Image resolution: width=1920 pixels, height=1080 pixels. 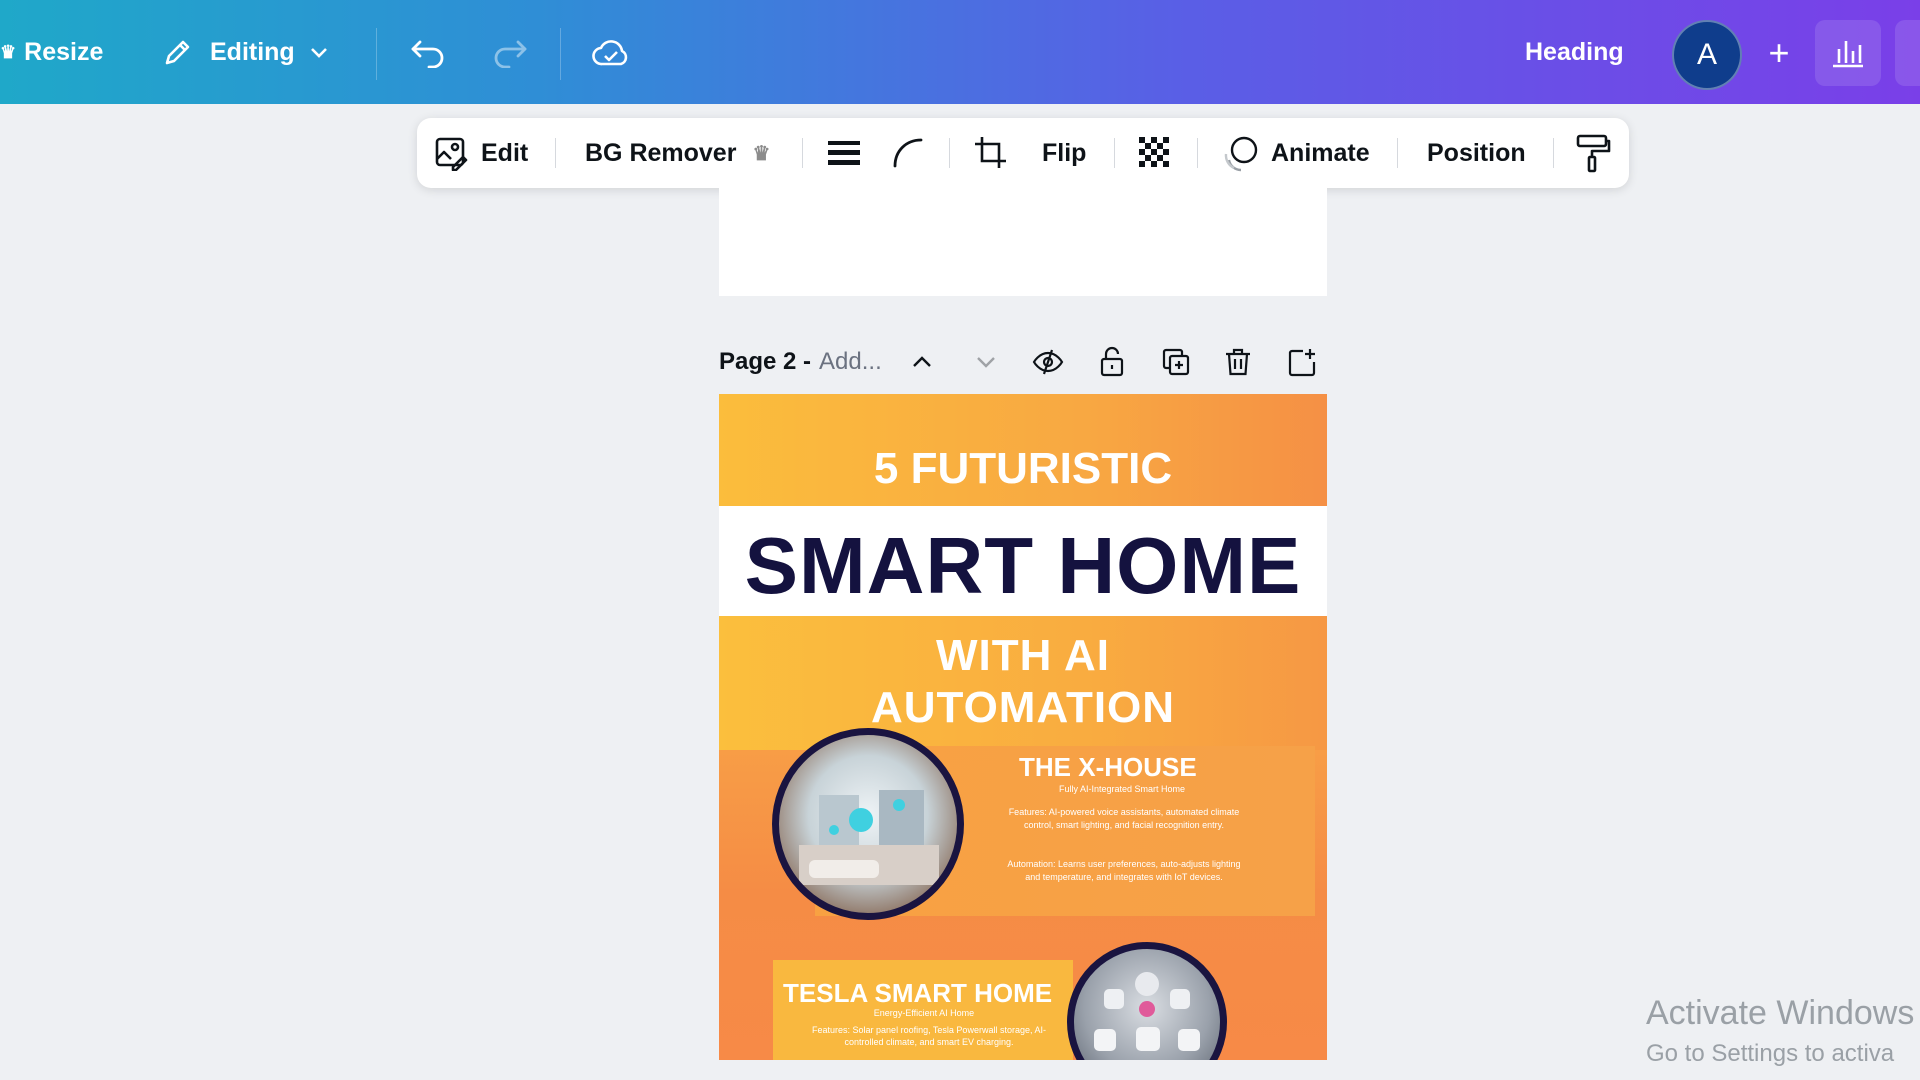 What do you see at coordinates (1780, 1013) in the screenshot?
I see `activate-windows-title: Activate Windows` at bounding box center [1780, 1013].